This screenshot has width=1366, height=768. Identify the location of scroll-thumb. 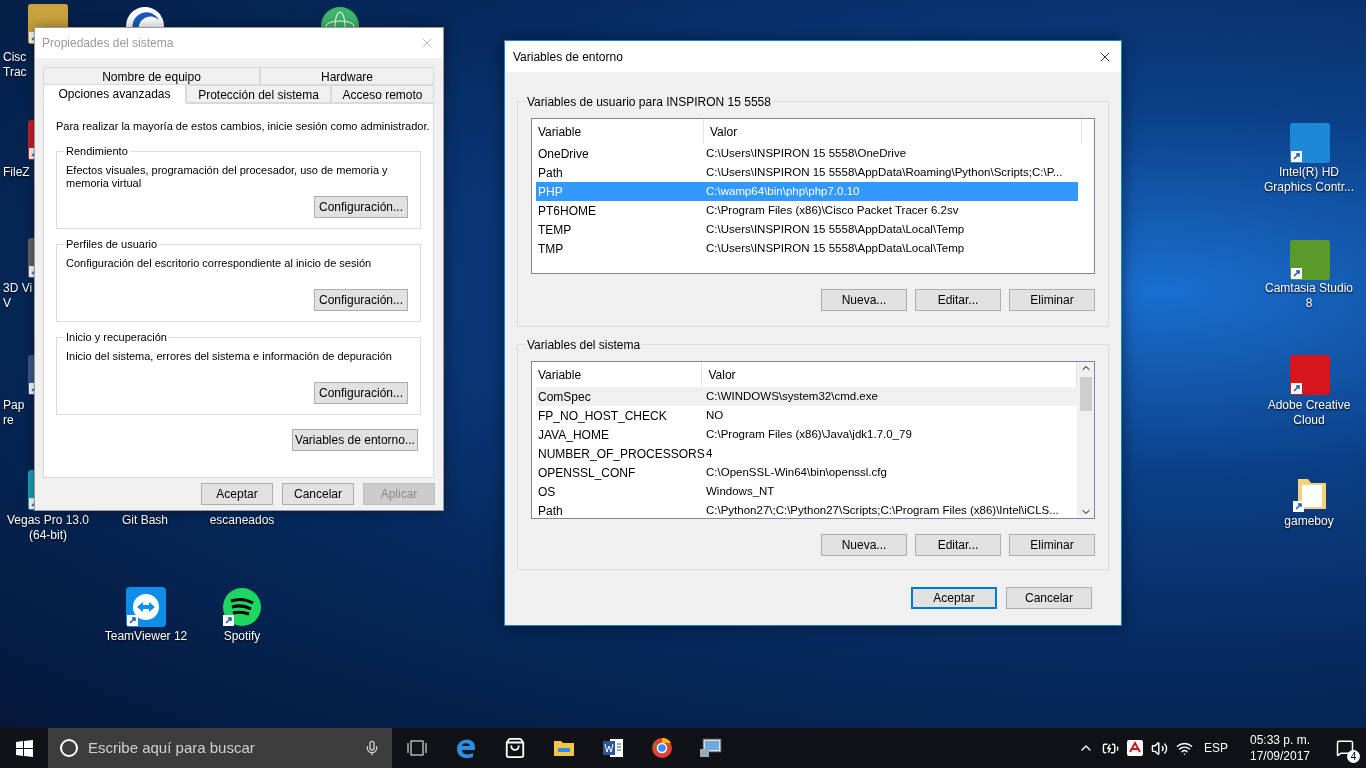
(1085, 394).